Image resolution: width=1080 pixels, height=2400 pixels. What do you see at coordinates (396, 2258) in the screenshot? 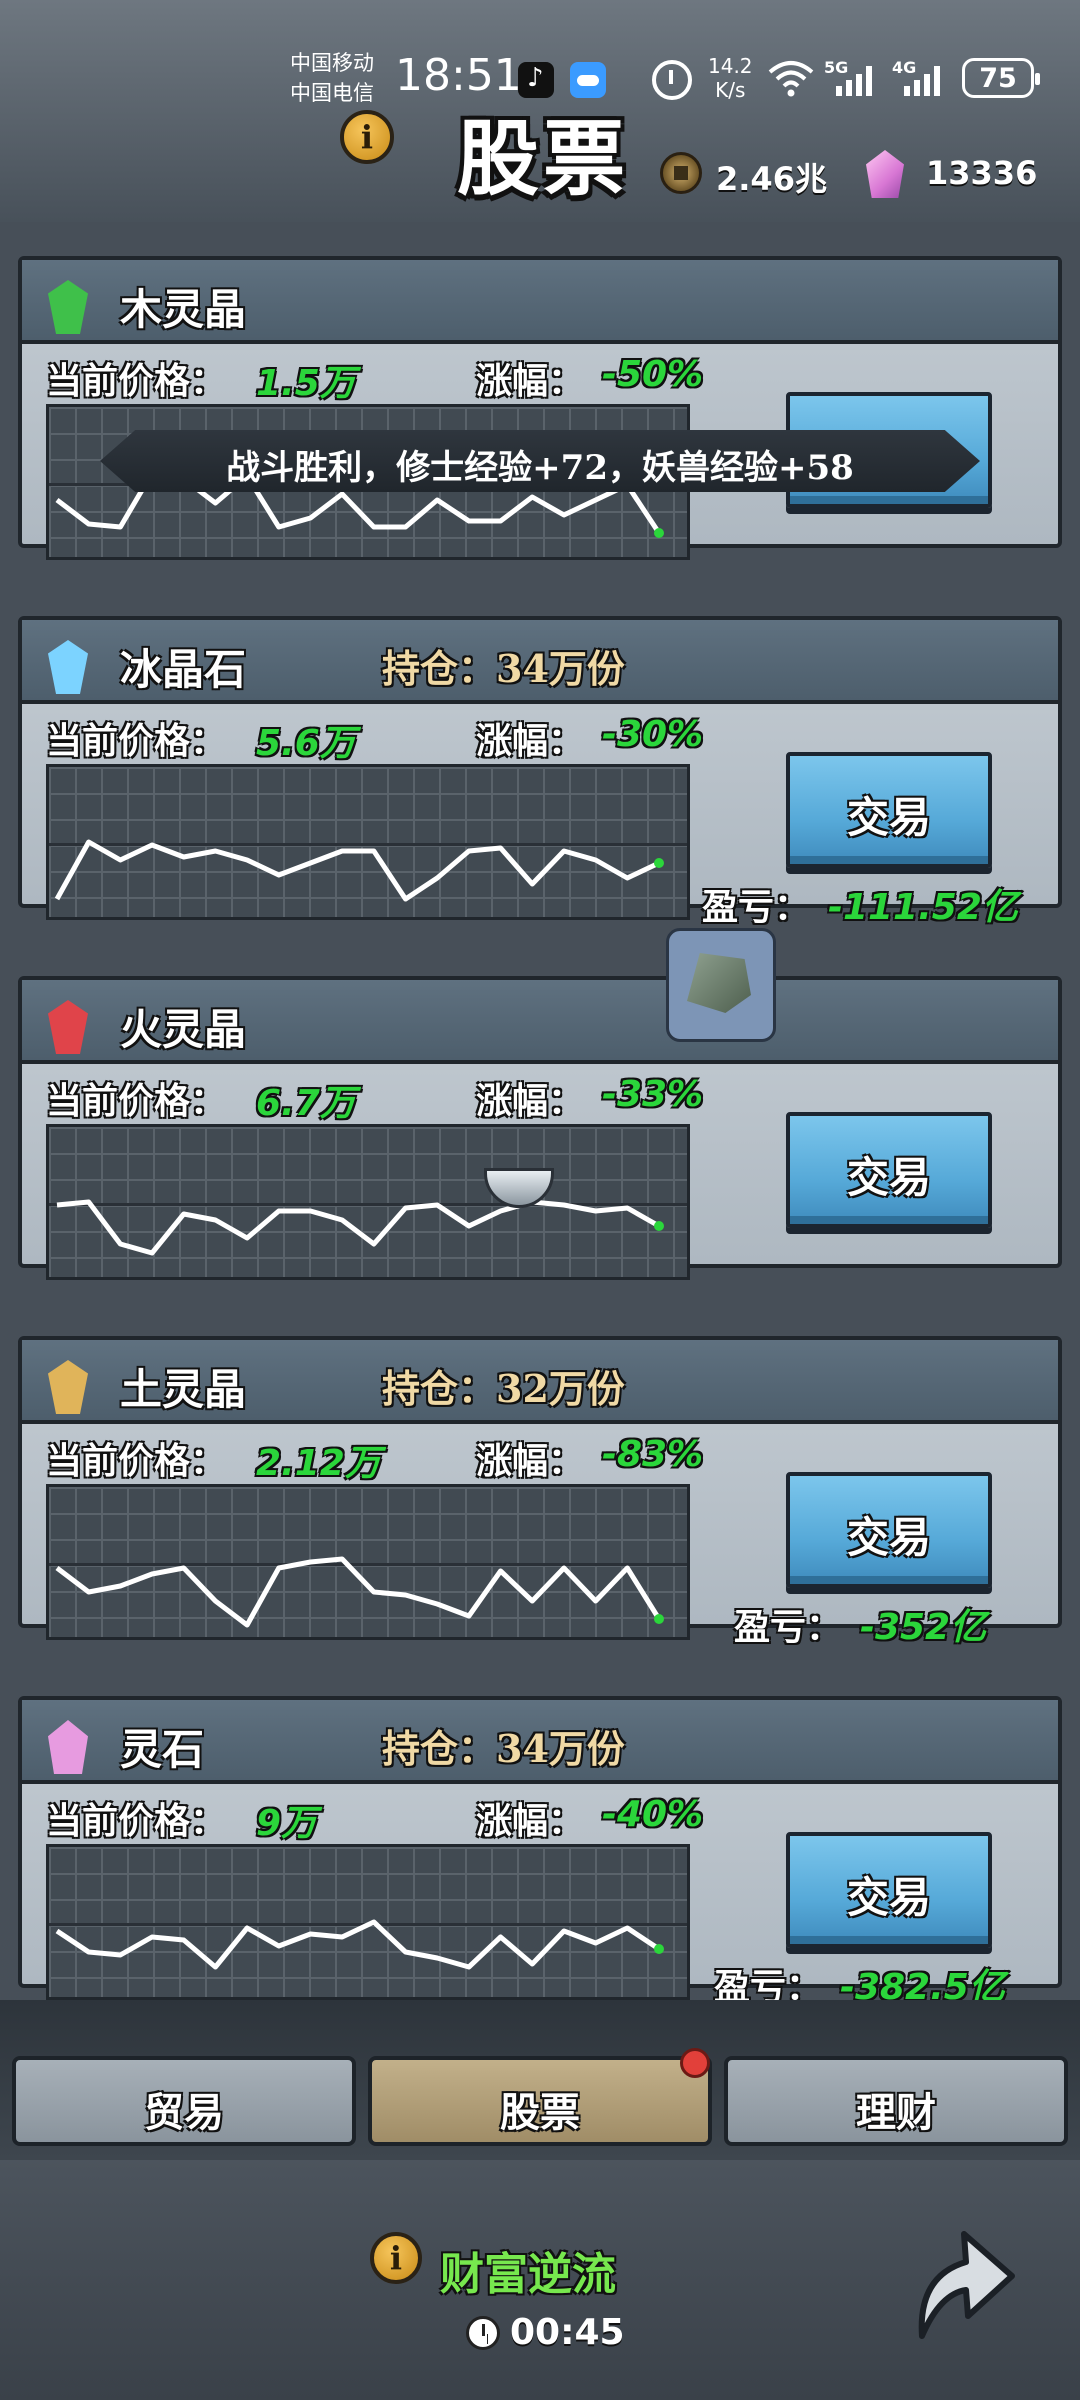
I see `event-info-icon: i` at bounding box center [396, 2258].